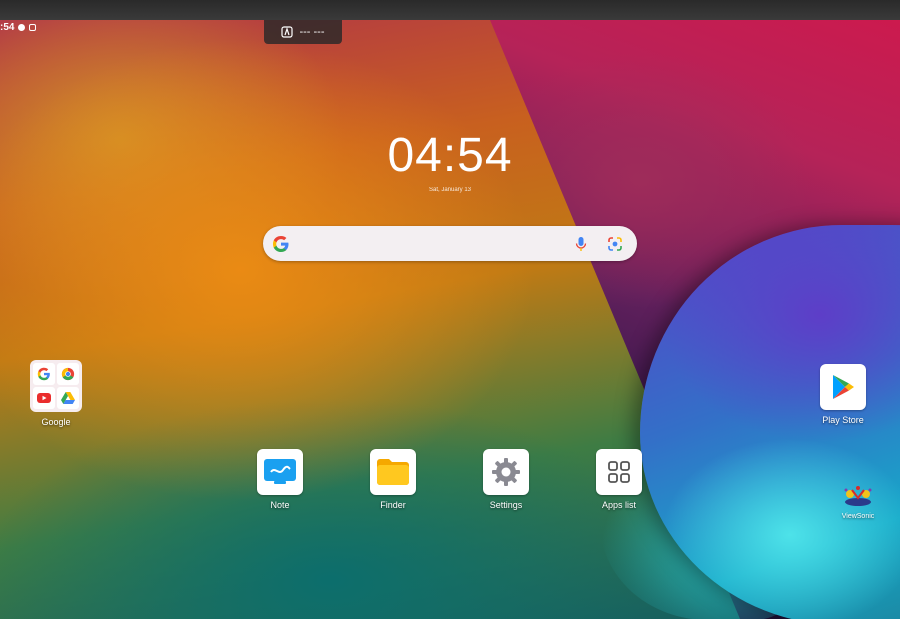 The width and height of the screenshot is (900, 619). Describe the element at coordinates (68, 374) in the screenshot. I see `chrome-icon` at that location.